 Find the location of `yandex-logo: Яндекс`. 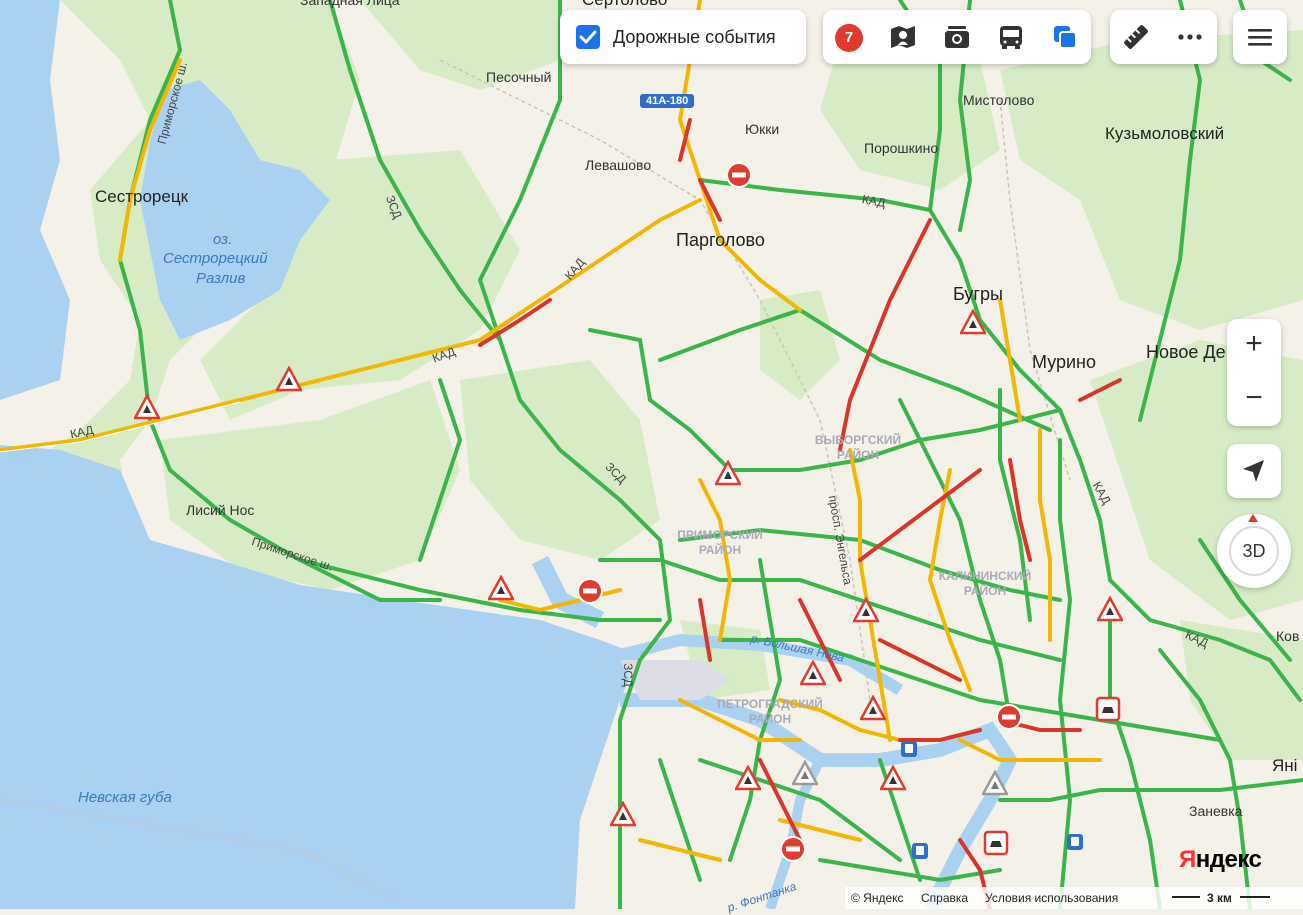

yandex-logo: Яндекс is located at coordinates (1220, 860).